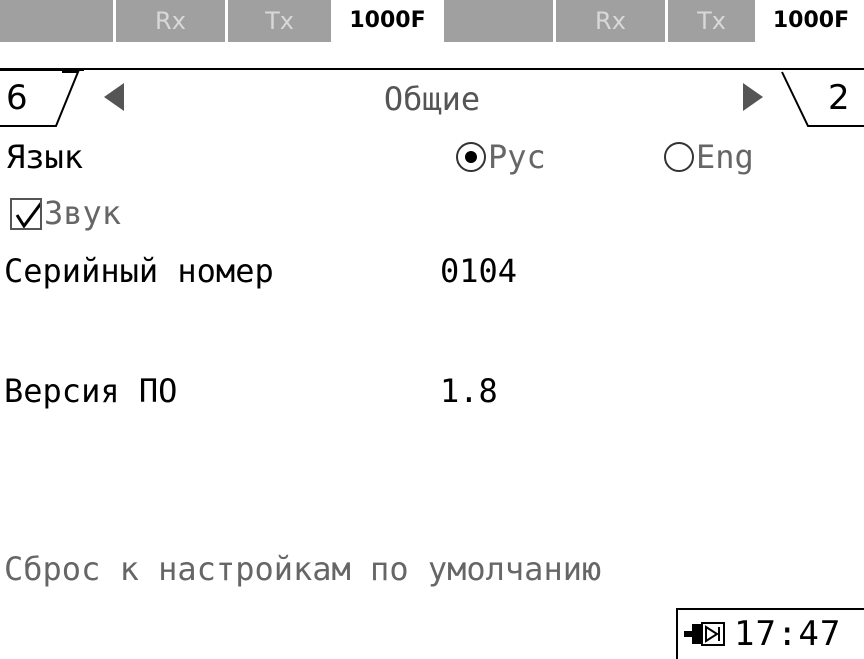  What do you see at coordinates (788, 634) in the screenshot?
I see `clock-time: 17:47` at bounding box center [788, 634].